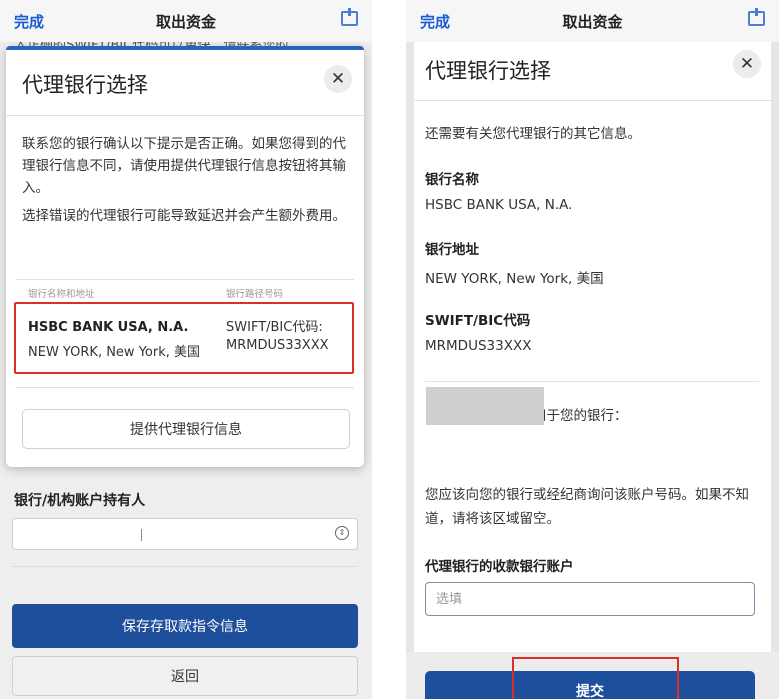 This screenshot has height=699, width=779. What do you see at coordinates (478, 346) in the screenshot?
I see `swift-value: MRMDUS33XXX` at bounding box center [478, 346].